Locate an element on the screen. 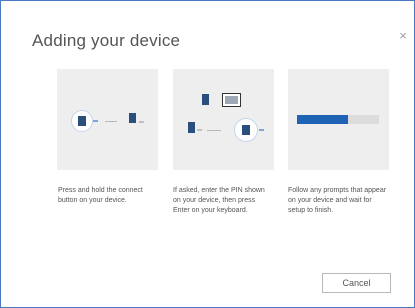 The image size is (415, 308). close-icon: × is located at coordinates (403, 36).